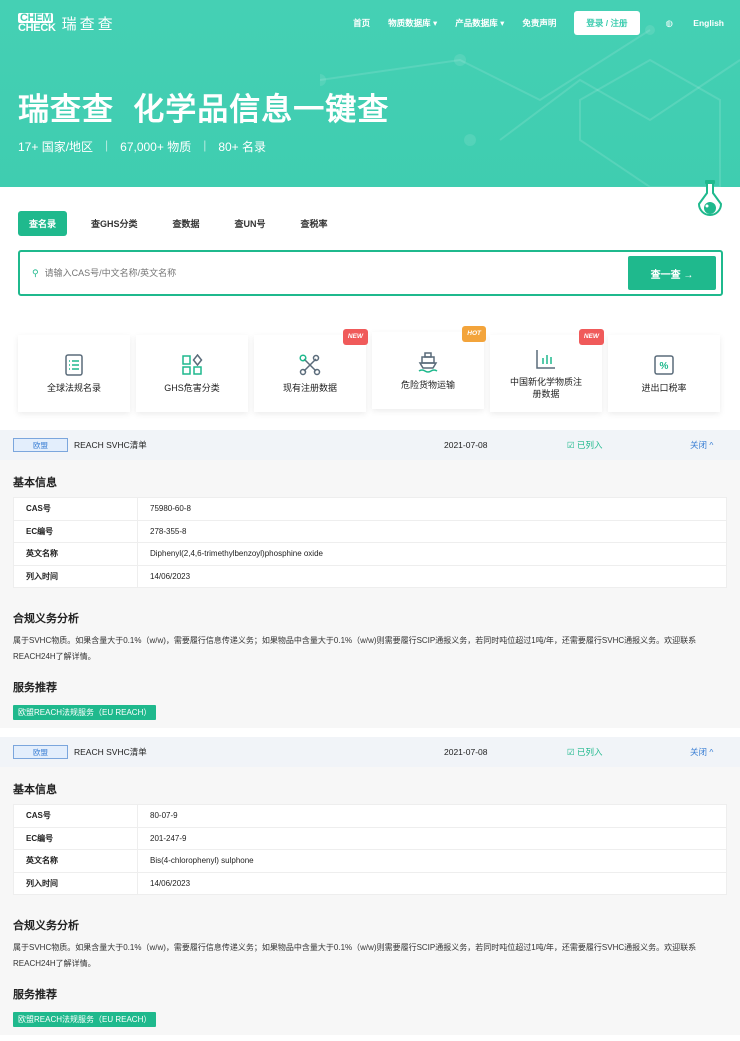  I want to click on card-label: 现有注册数据, so click(309, 387).